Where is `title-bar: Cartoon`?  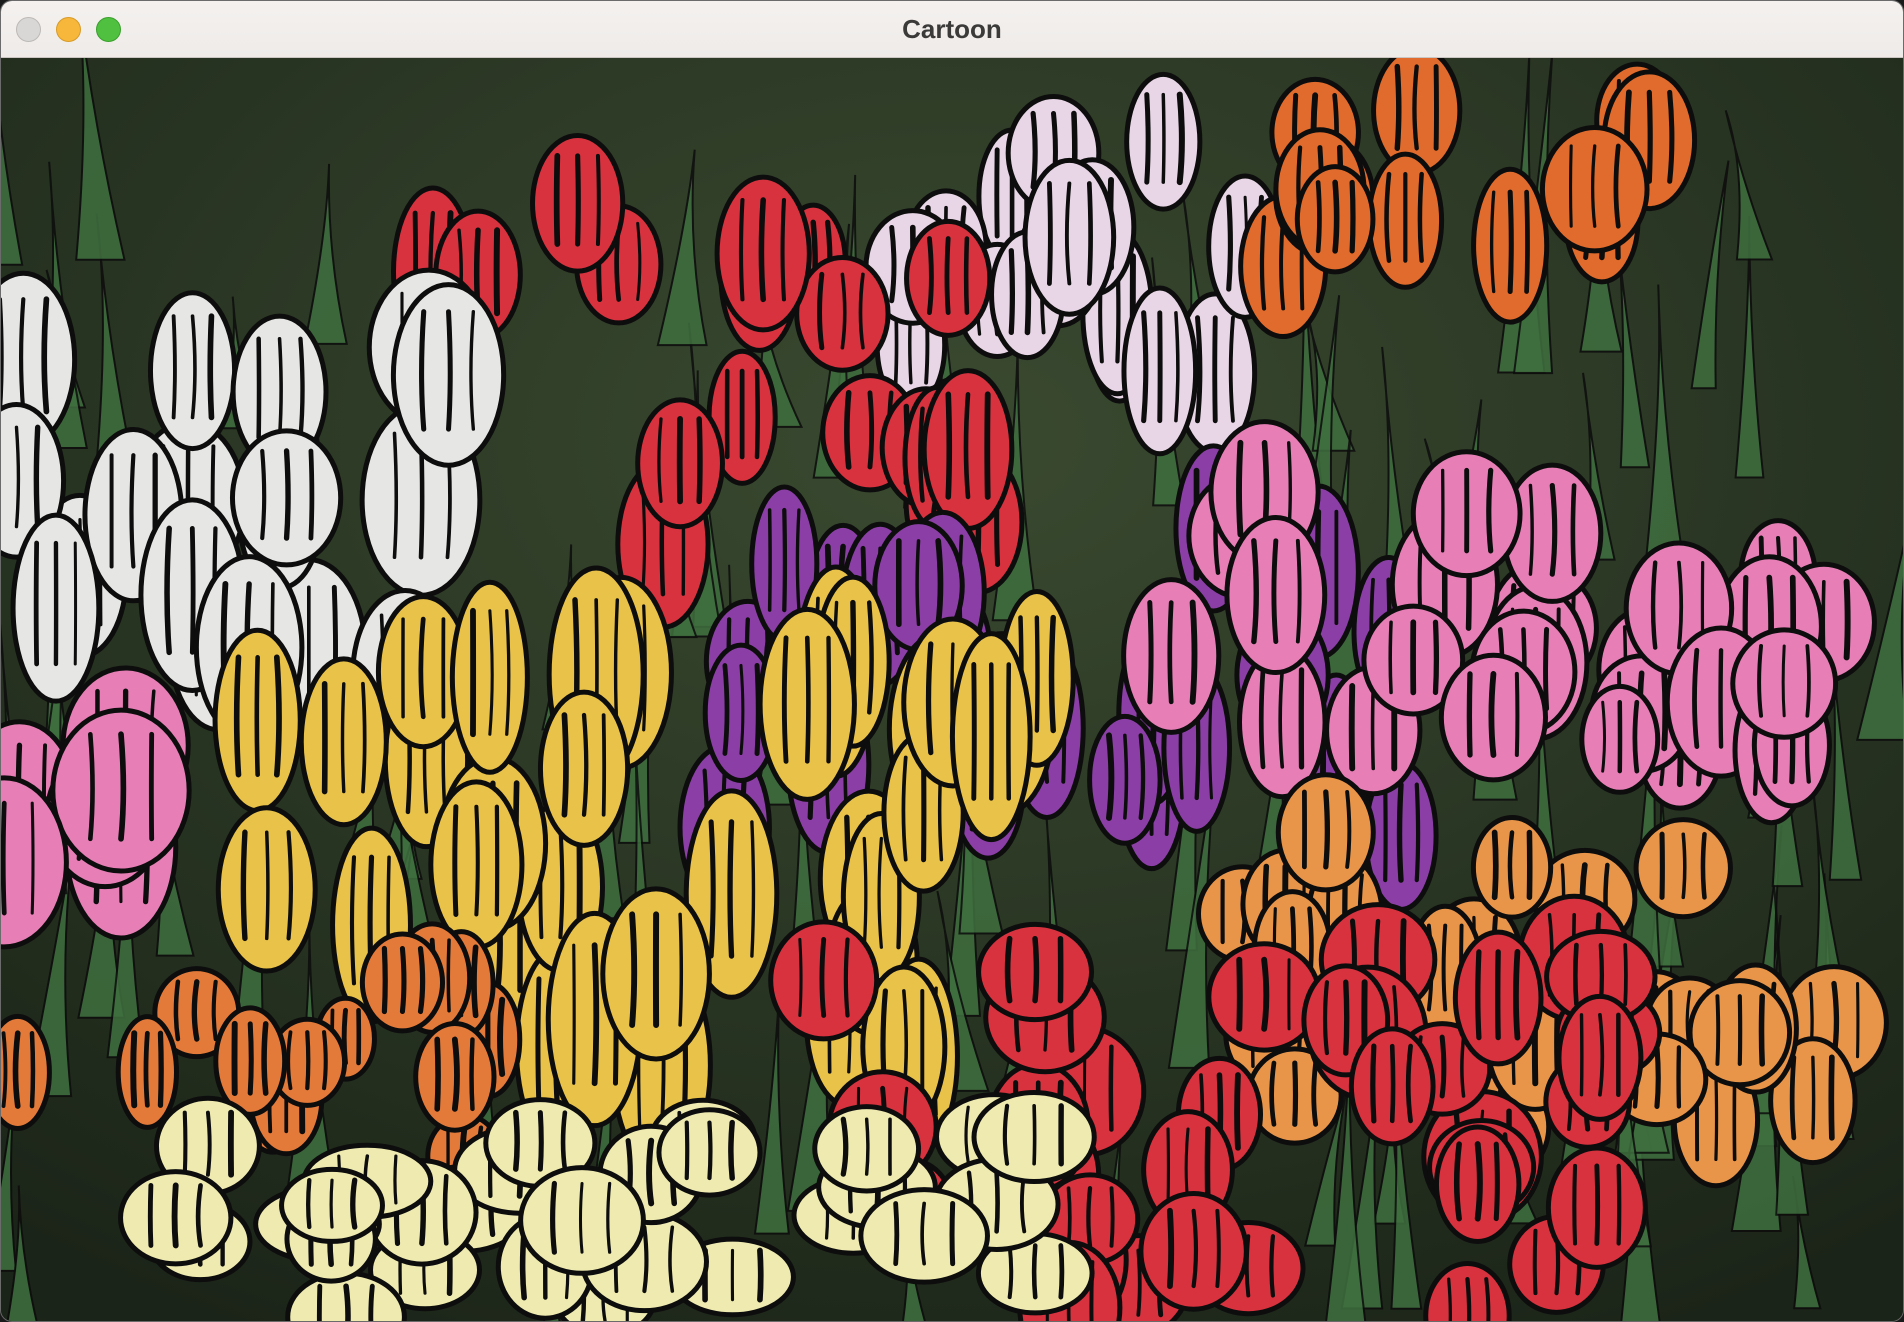
title-bar: Cartoon is located at coordinates (952, 29).